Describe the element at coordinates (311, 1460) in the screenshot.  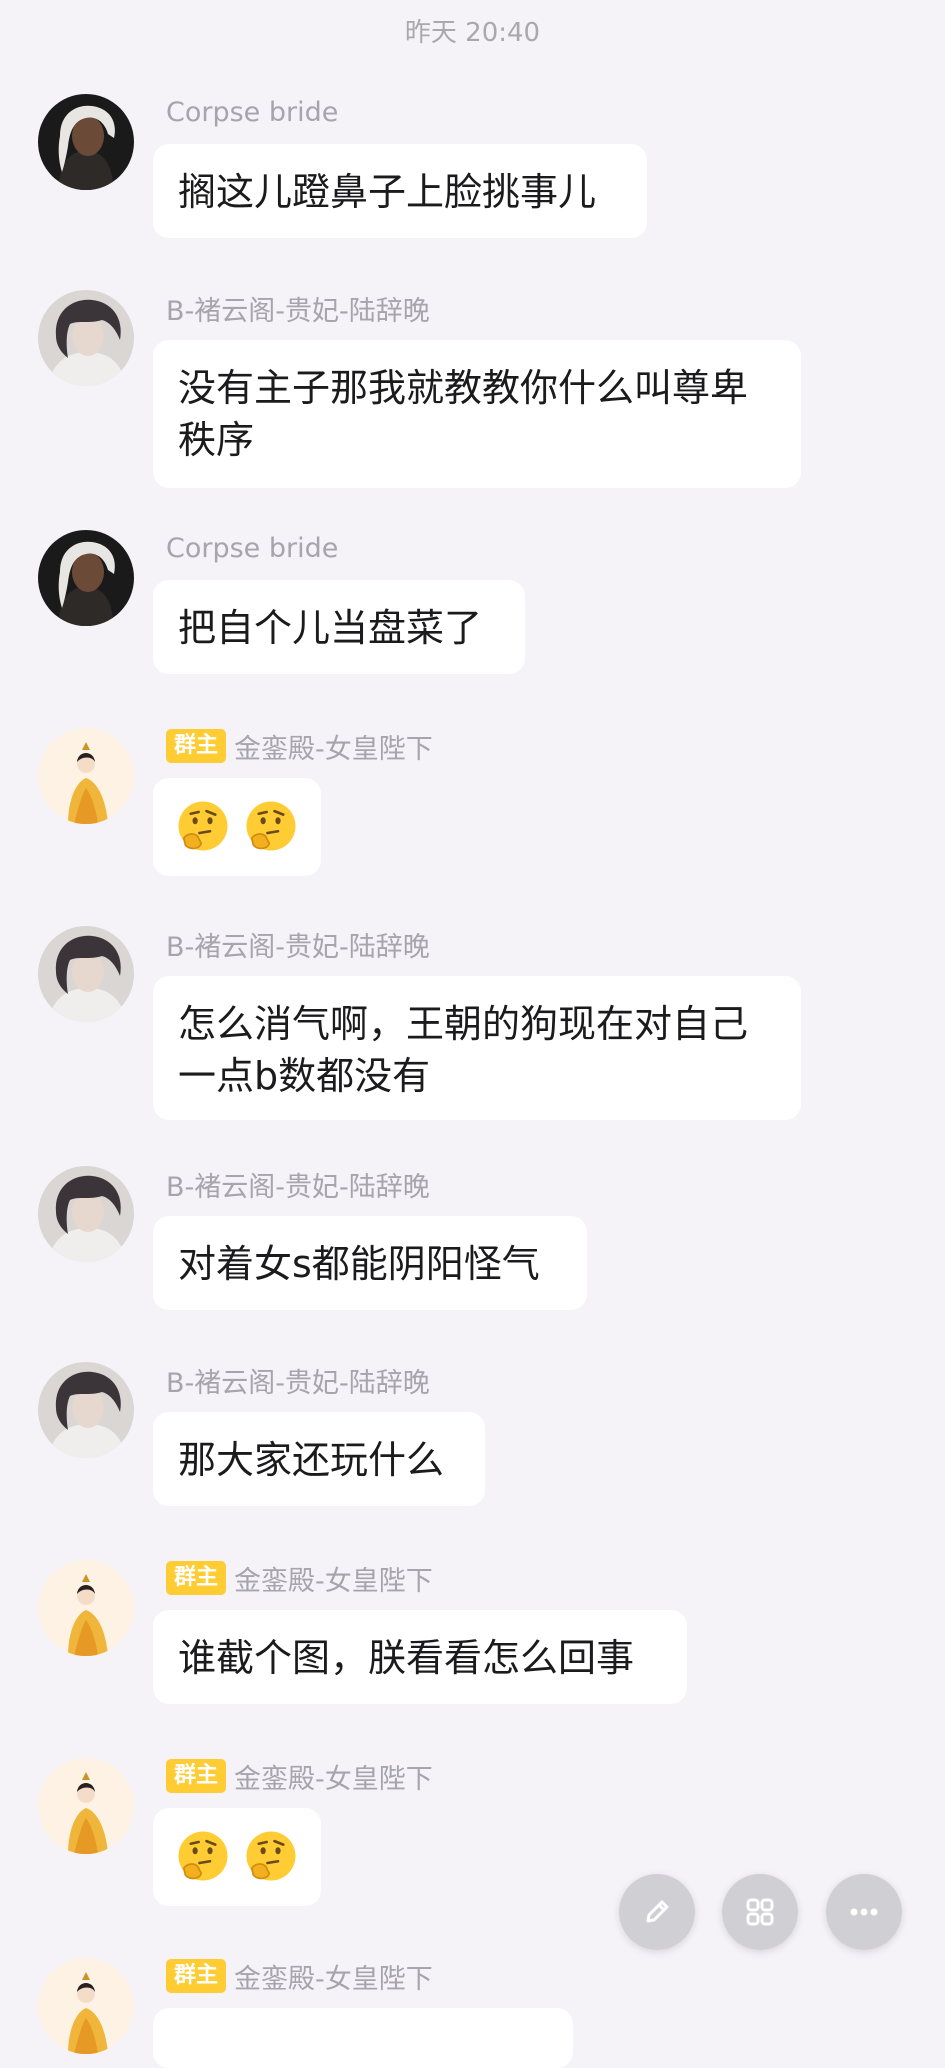
I see `message-text: 那大家还玩什么` at that location.